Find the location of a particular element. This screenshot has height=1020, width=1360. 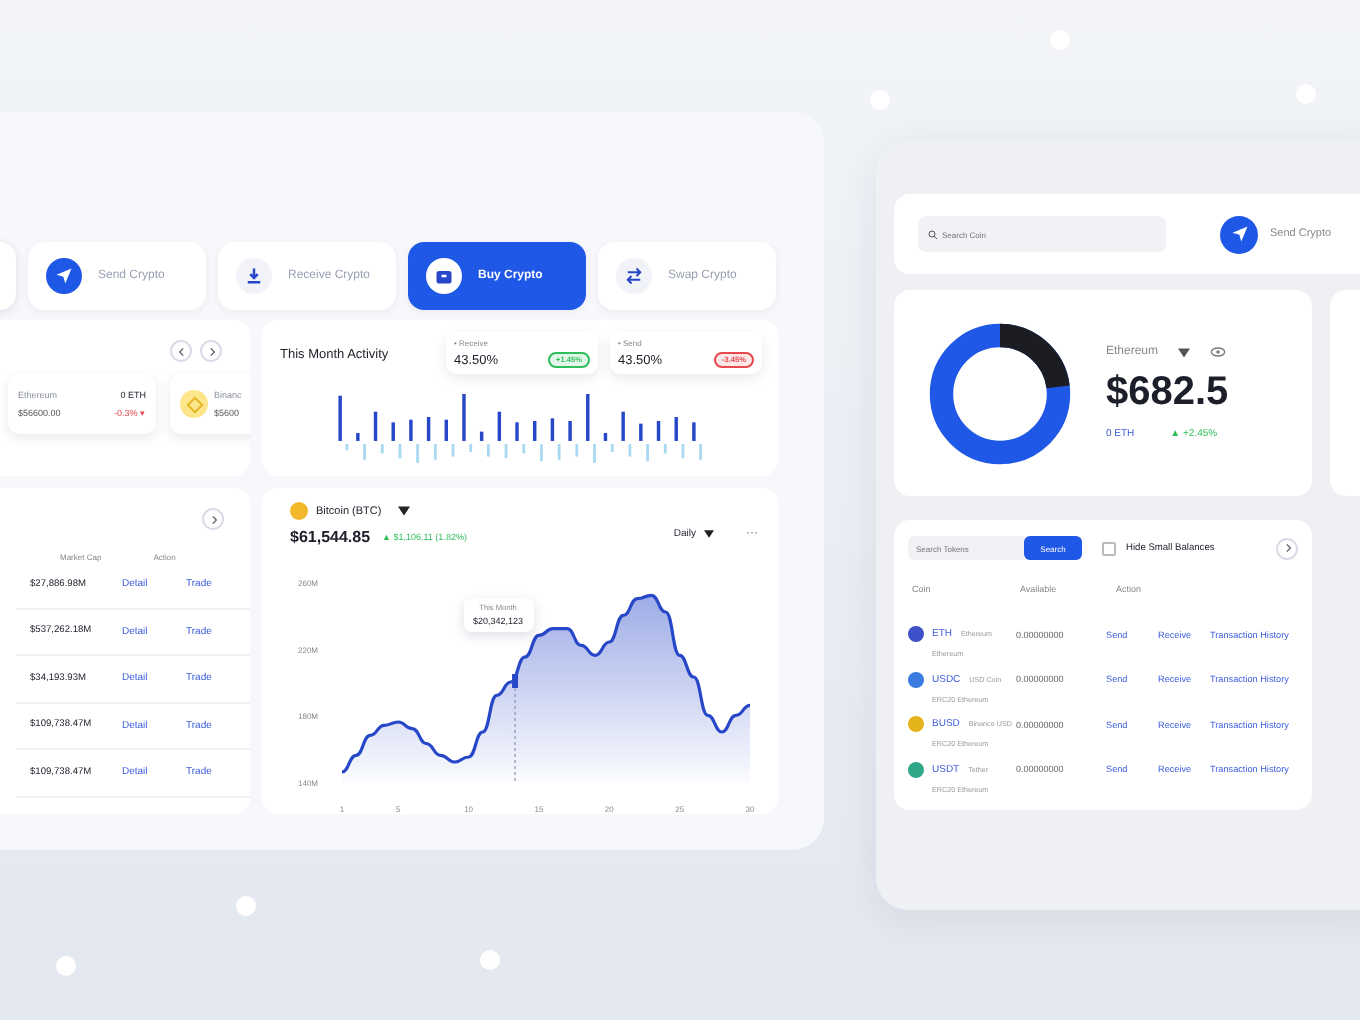

download-icon is located at coordinates (254, 276).